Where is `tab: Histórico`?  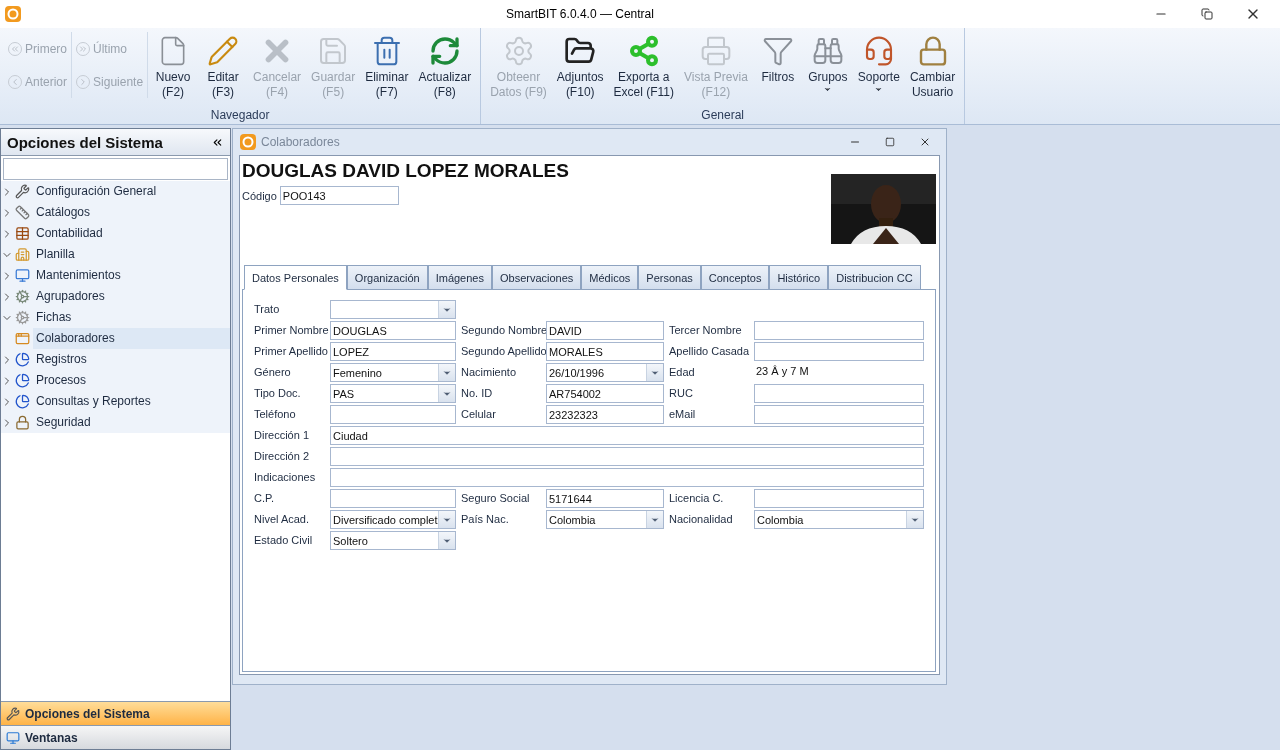
tab: Histórico is located at coordinates (799, 277).